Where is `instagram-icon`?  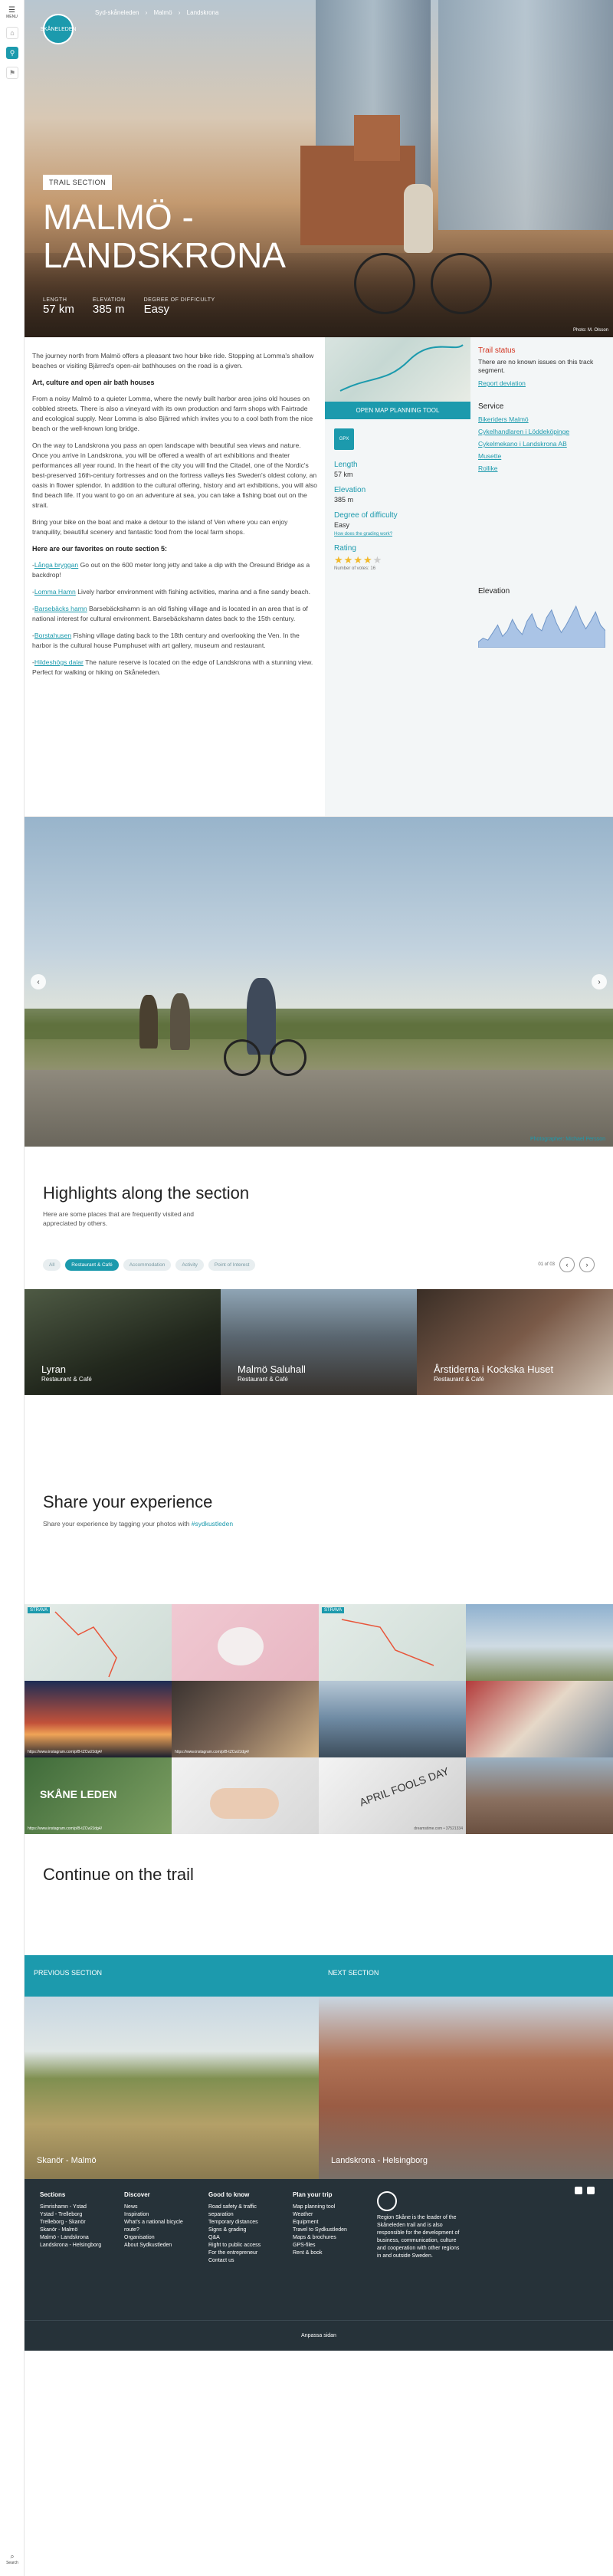 instagram-icon is located at coordinates (591, 2190).